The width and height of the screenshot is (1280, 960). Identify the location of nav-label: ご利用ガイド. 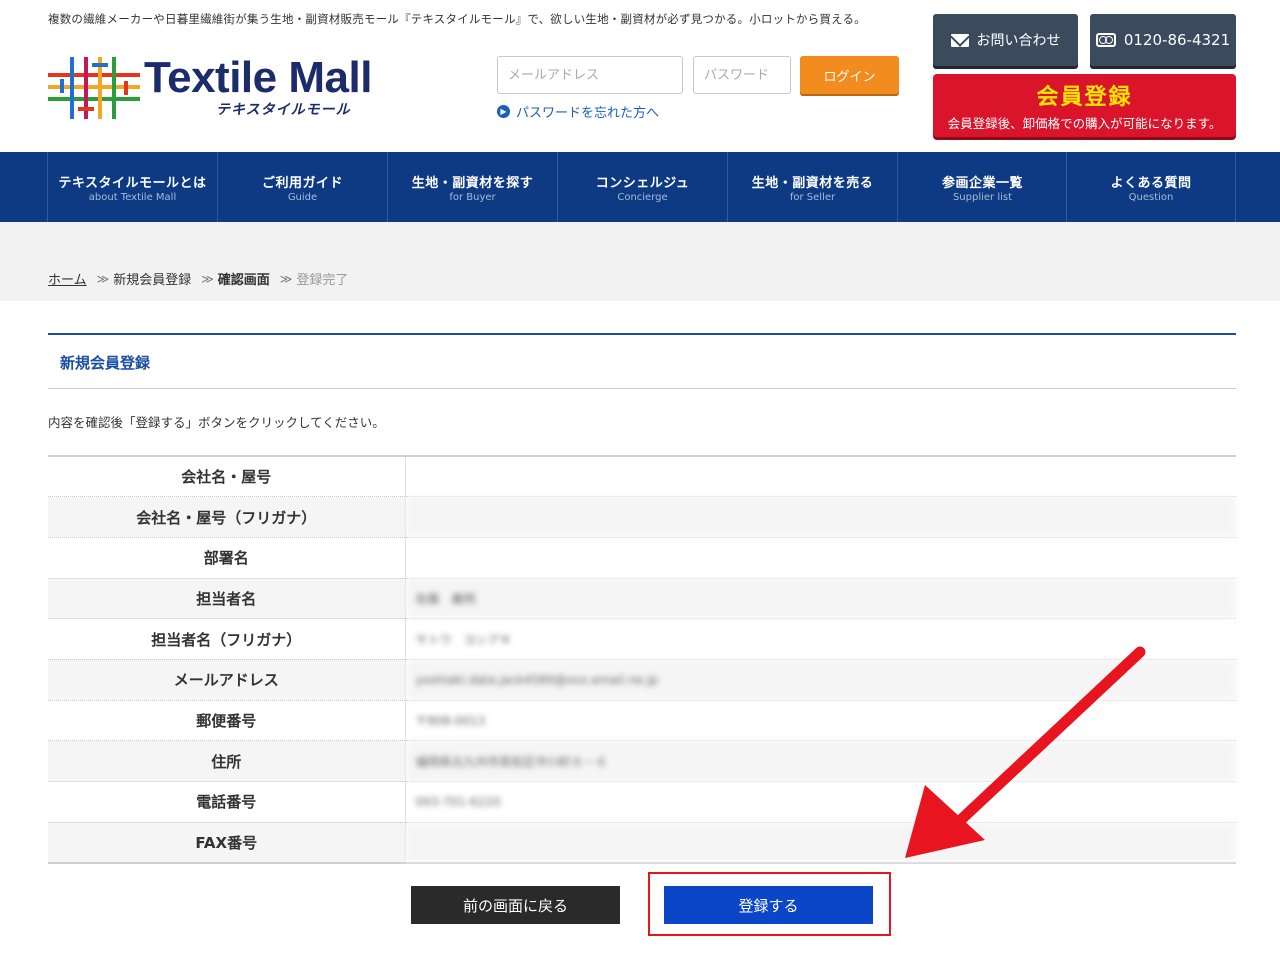
(302, 183).